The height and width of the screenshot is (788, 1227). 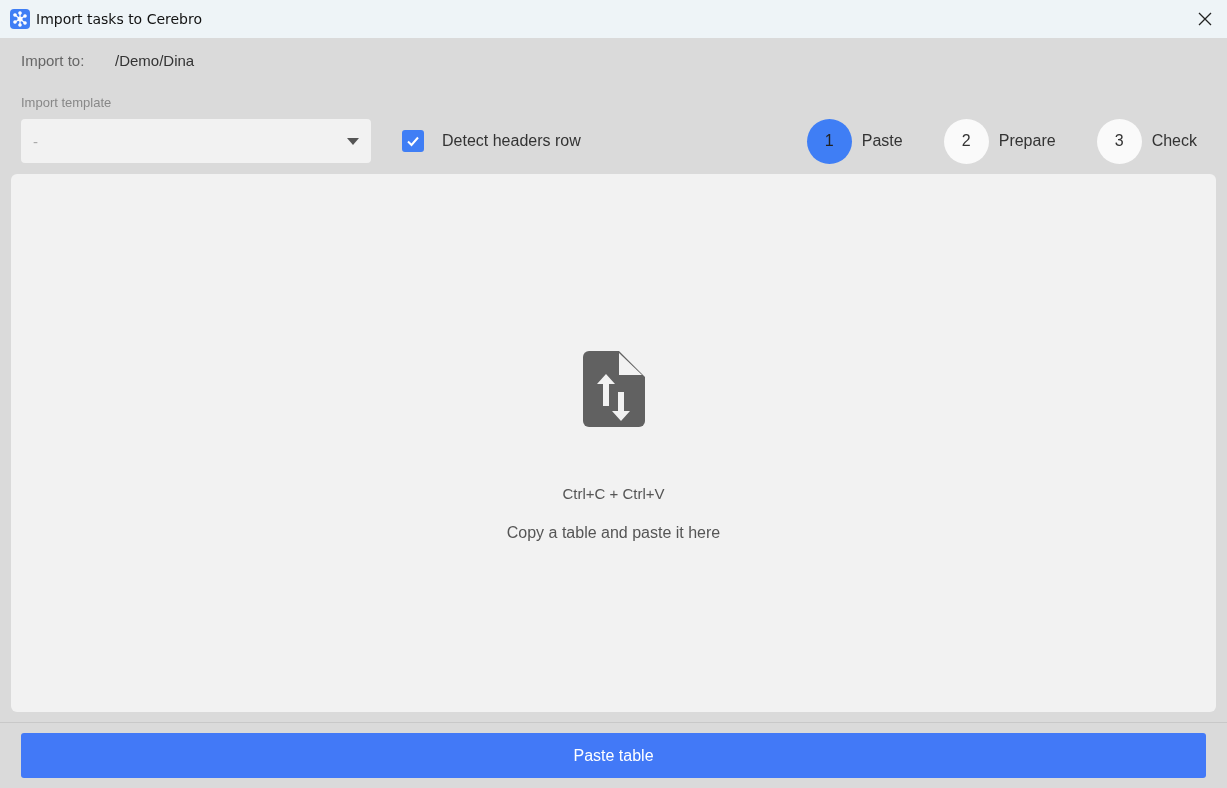 I want to click on template-dropdown: -, so click(x=196, y=141).